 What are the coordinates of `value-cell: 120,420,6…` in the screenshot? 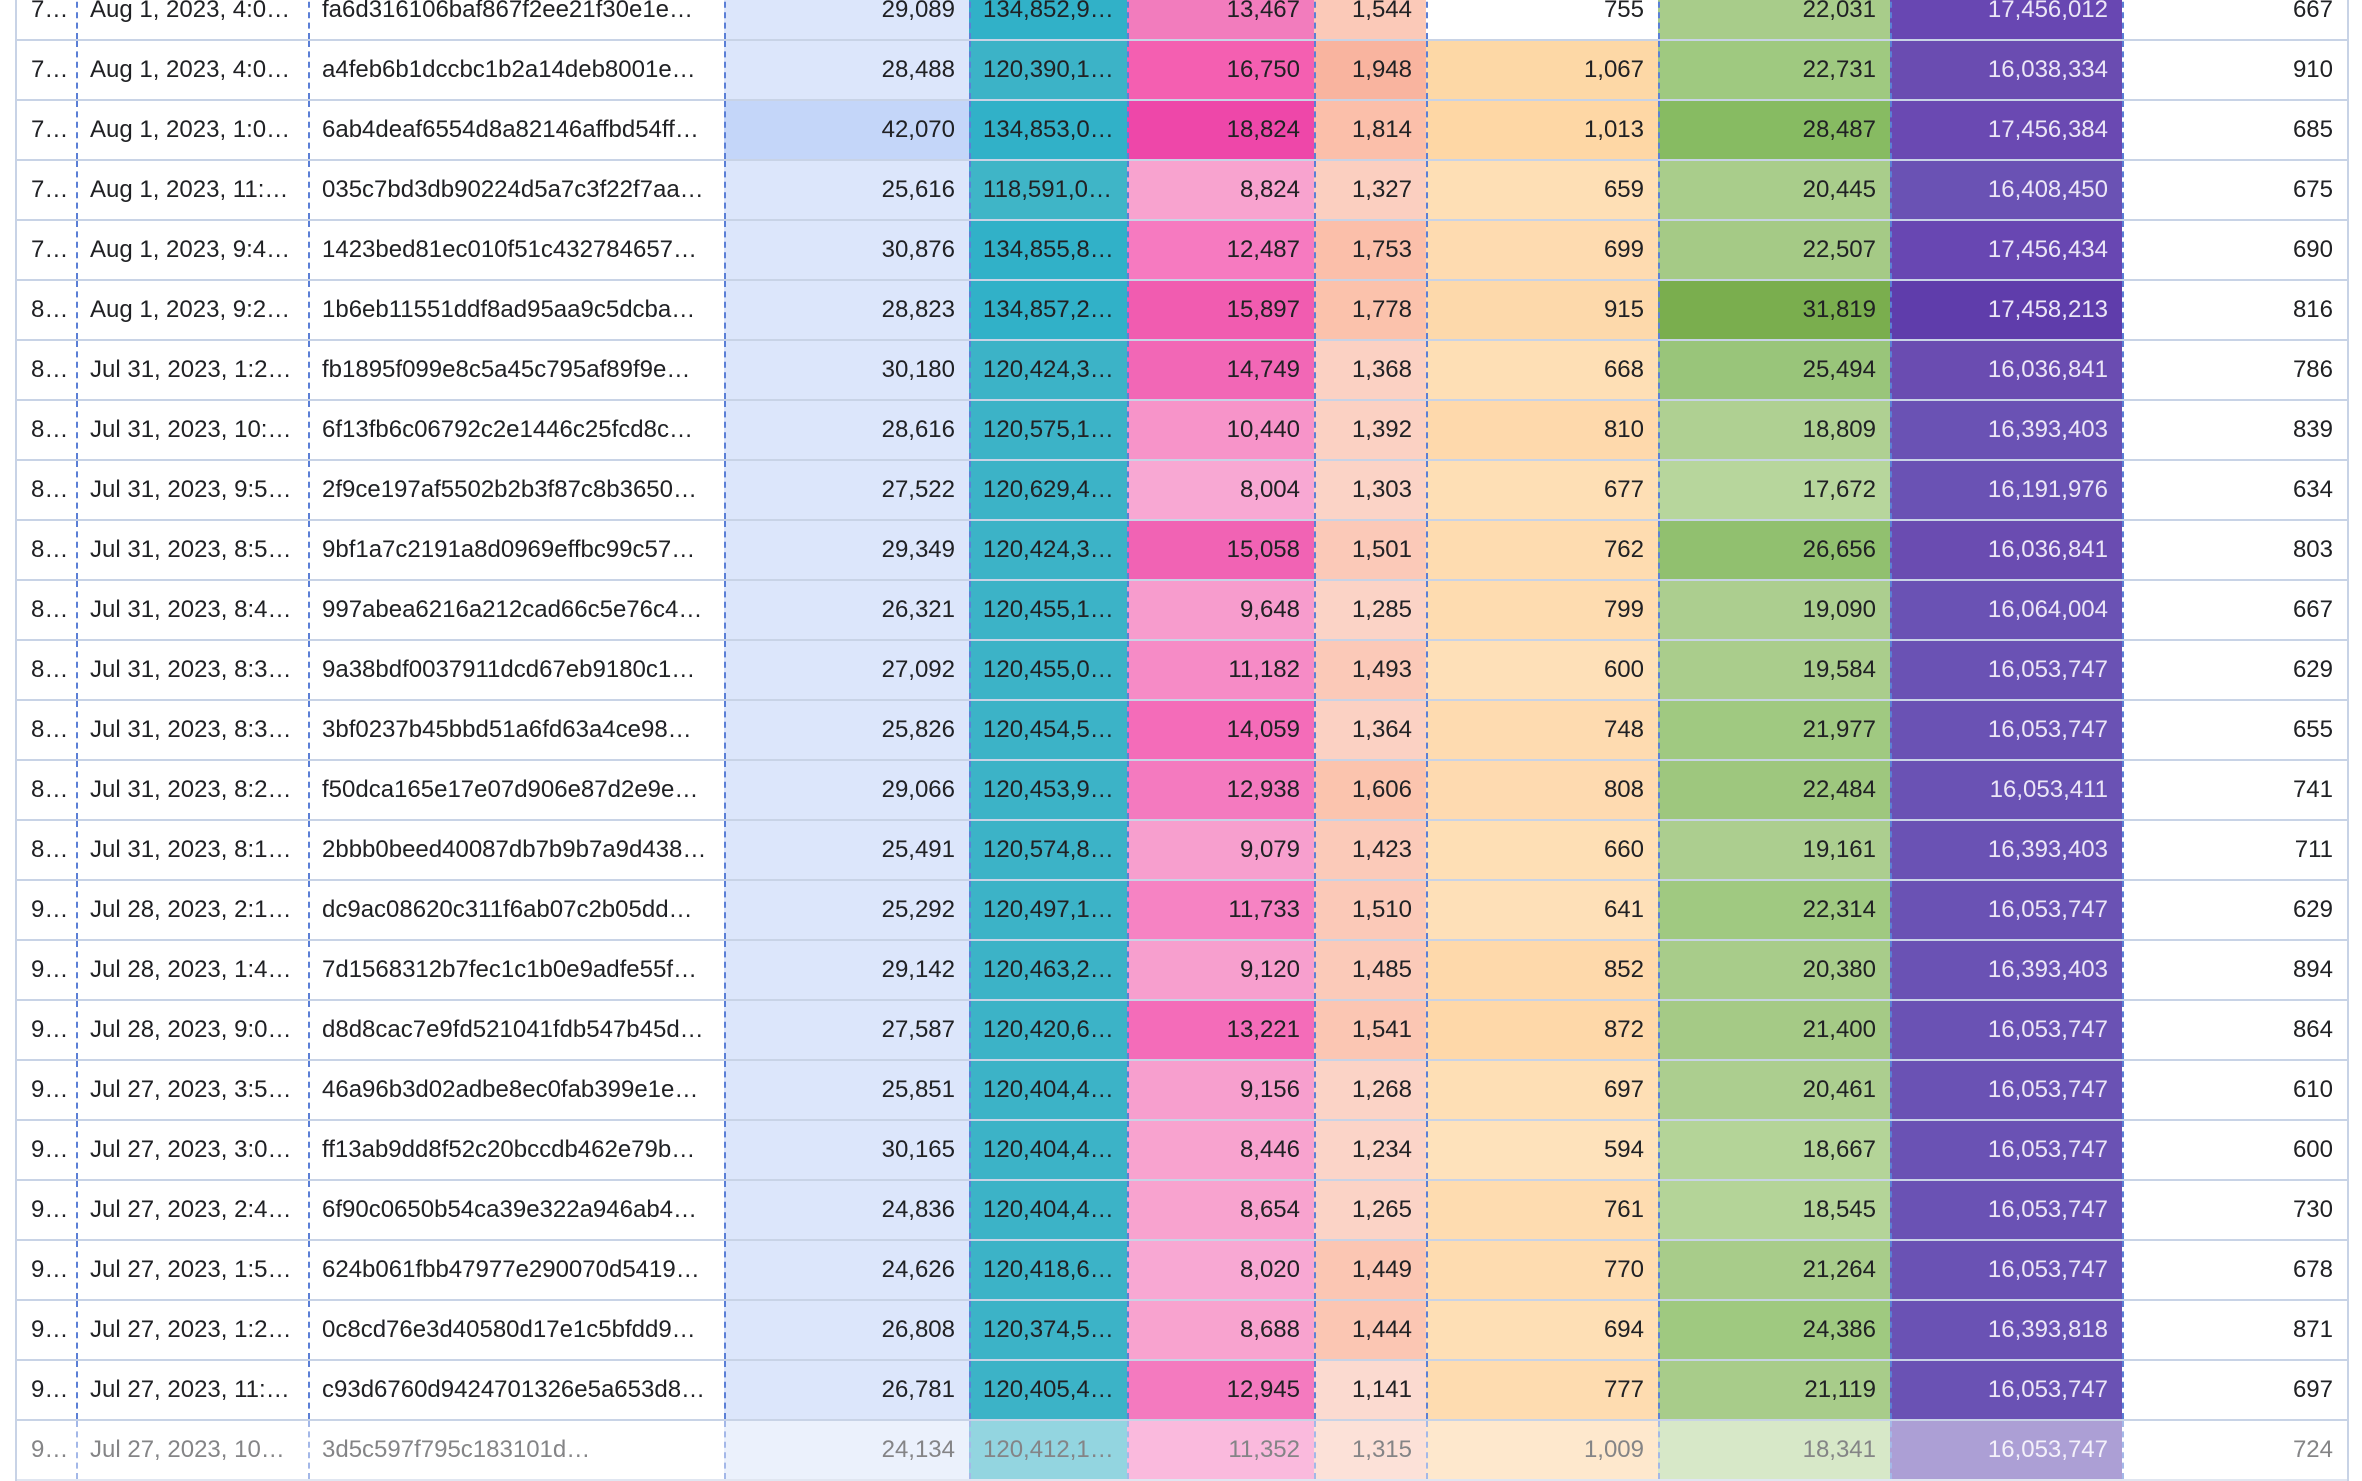 It's located at (1048, 1030).